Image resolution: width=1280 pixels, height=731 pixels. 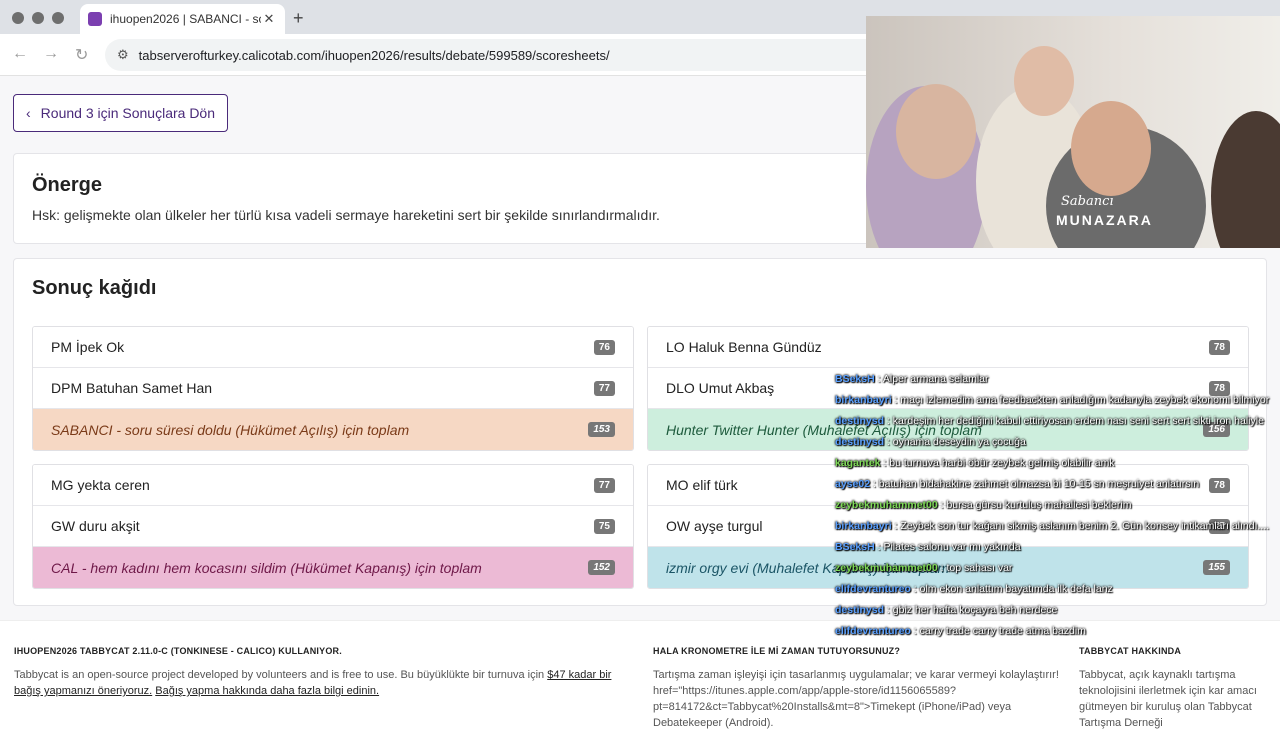 I want to click on chat-text: : Alper armana selamlar, so click(x=931, y=379).